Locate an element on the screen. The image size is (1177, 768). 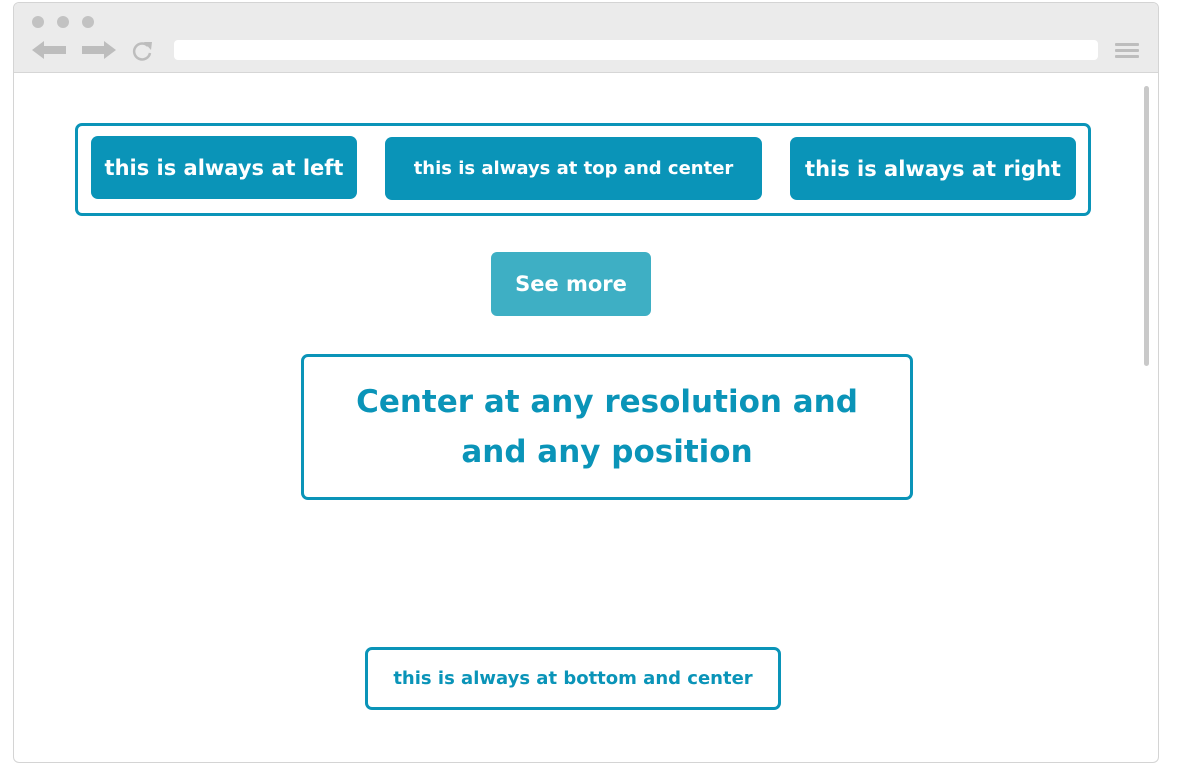
reload-icon is located at coordinates (142, 51).